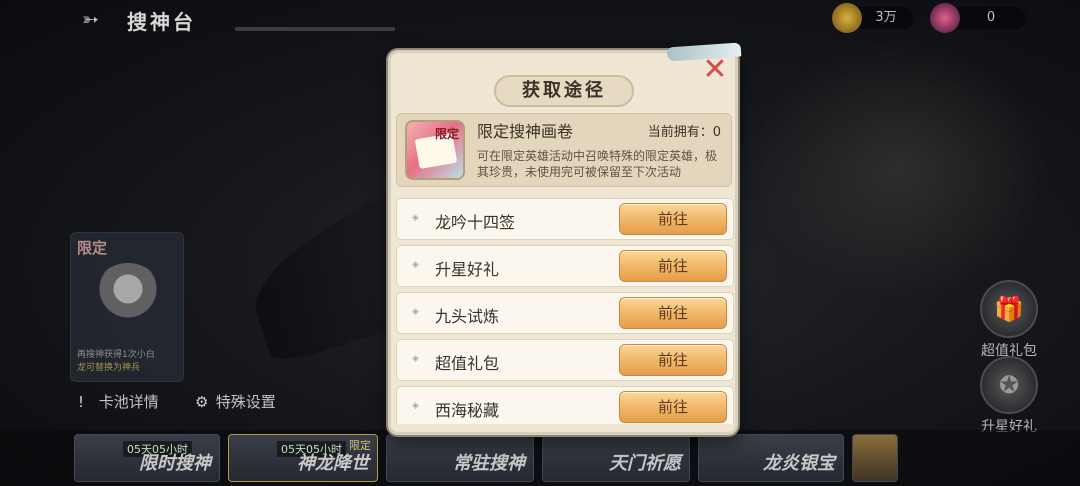 Image resolution: width=1080 pixels, height=486 pixels. I want to click on close-icon: ✕, so click(715, 70).